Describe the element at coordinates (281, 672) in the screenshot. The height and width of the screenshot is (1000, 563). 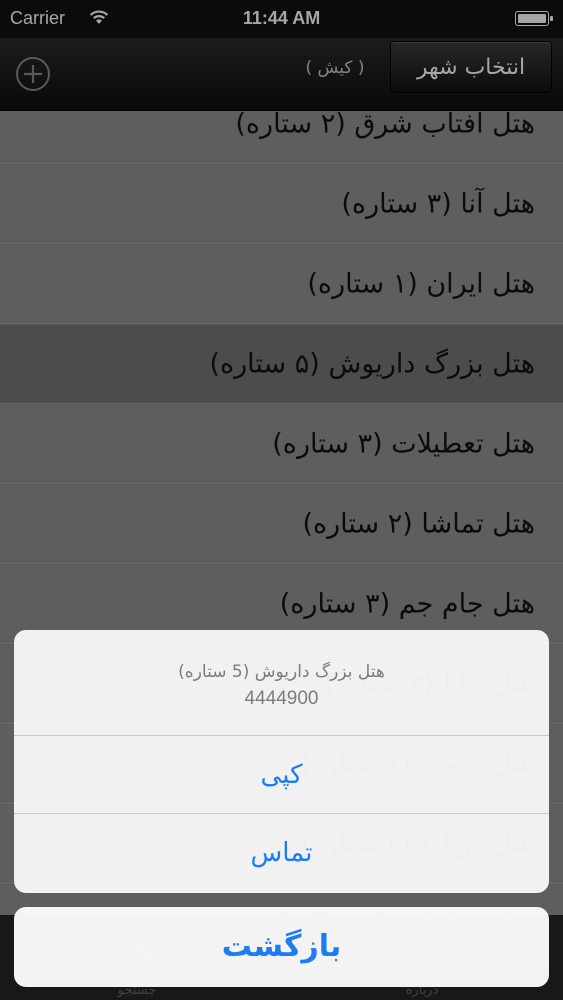
I see `action-sheet-title: هتل بزرگ داریوش (5 ستاره)` at that location.